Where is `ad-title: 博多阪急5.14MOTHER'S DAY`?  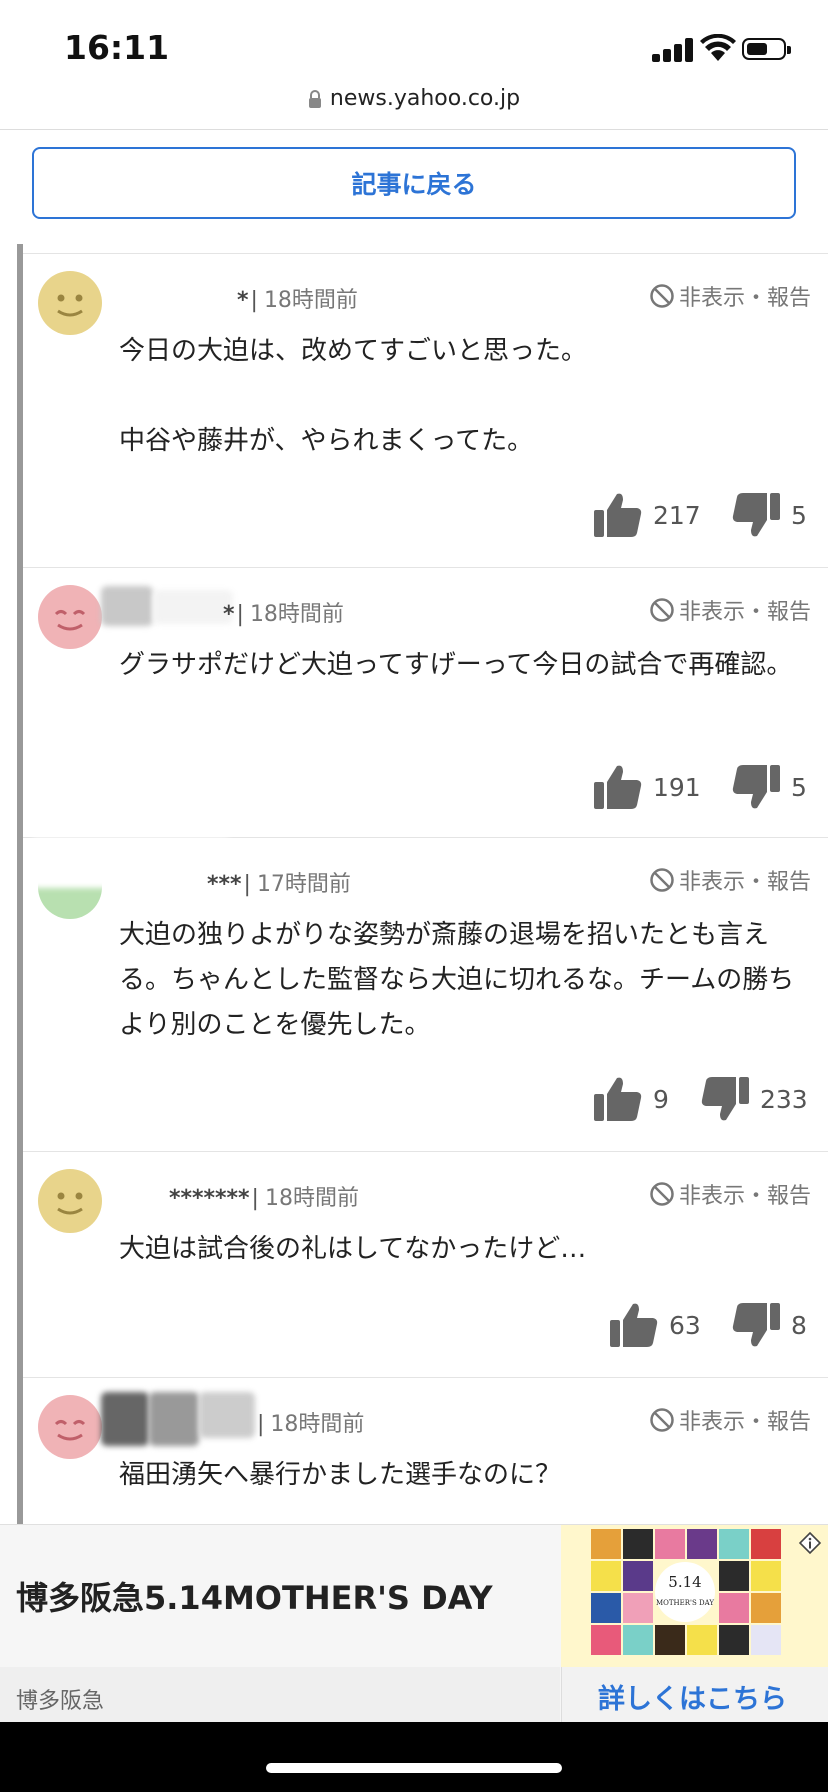
ad-title: 博多阪急5.14MOTHER'S DAY is located at coordinates (254, 1596).